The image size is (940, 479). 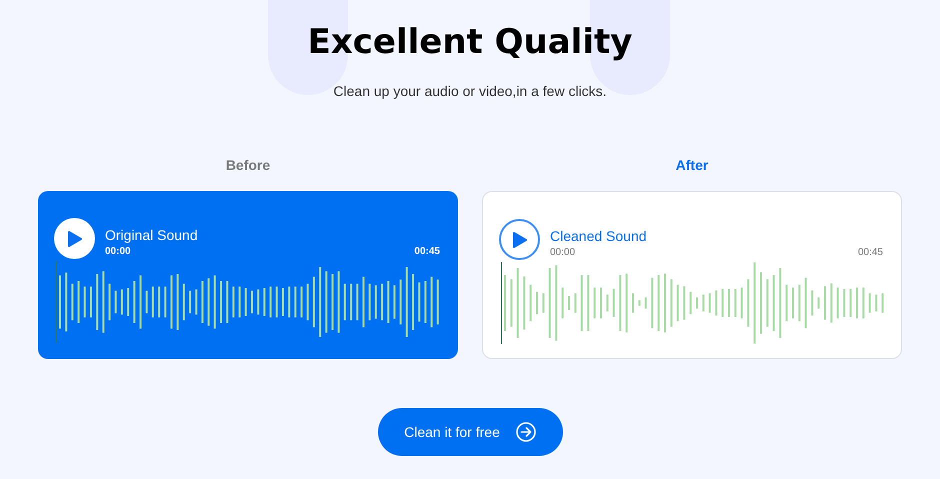 I want to click on track-title: Original Sound, so click(x=152, y=235).